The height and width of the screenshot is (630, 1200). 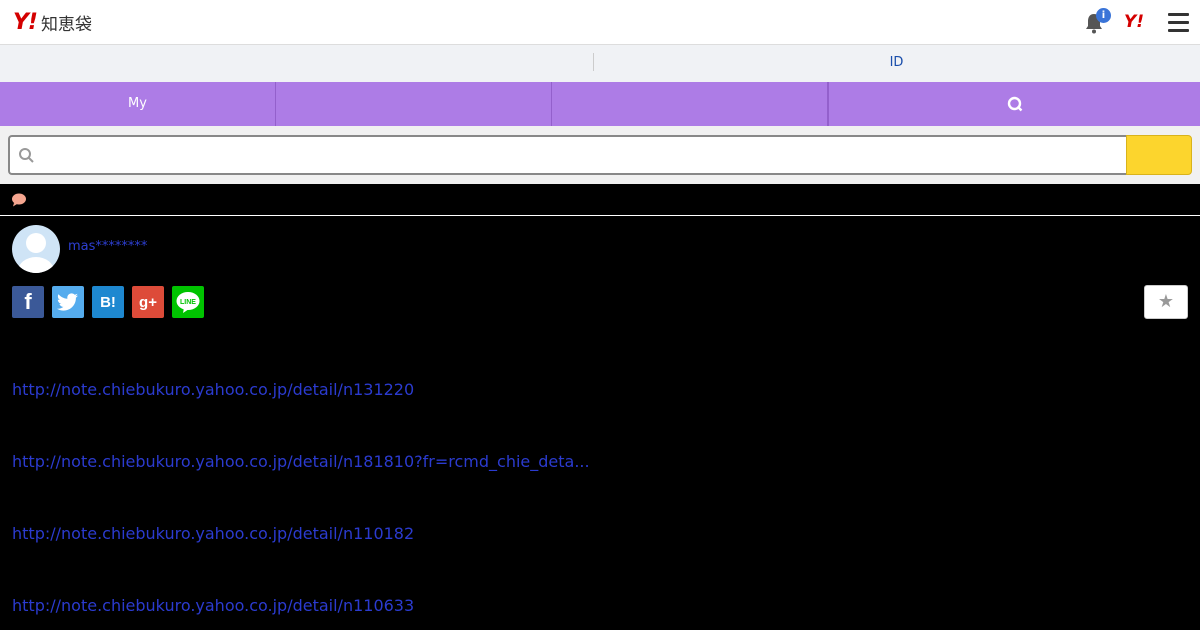 I want to click on notification-badge: i, so click(x=1103, y=15).